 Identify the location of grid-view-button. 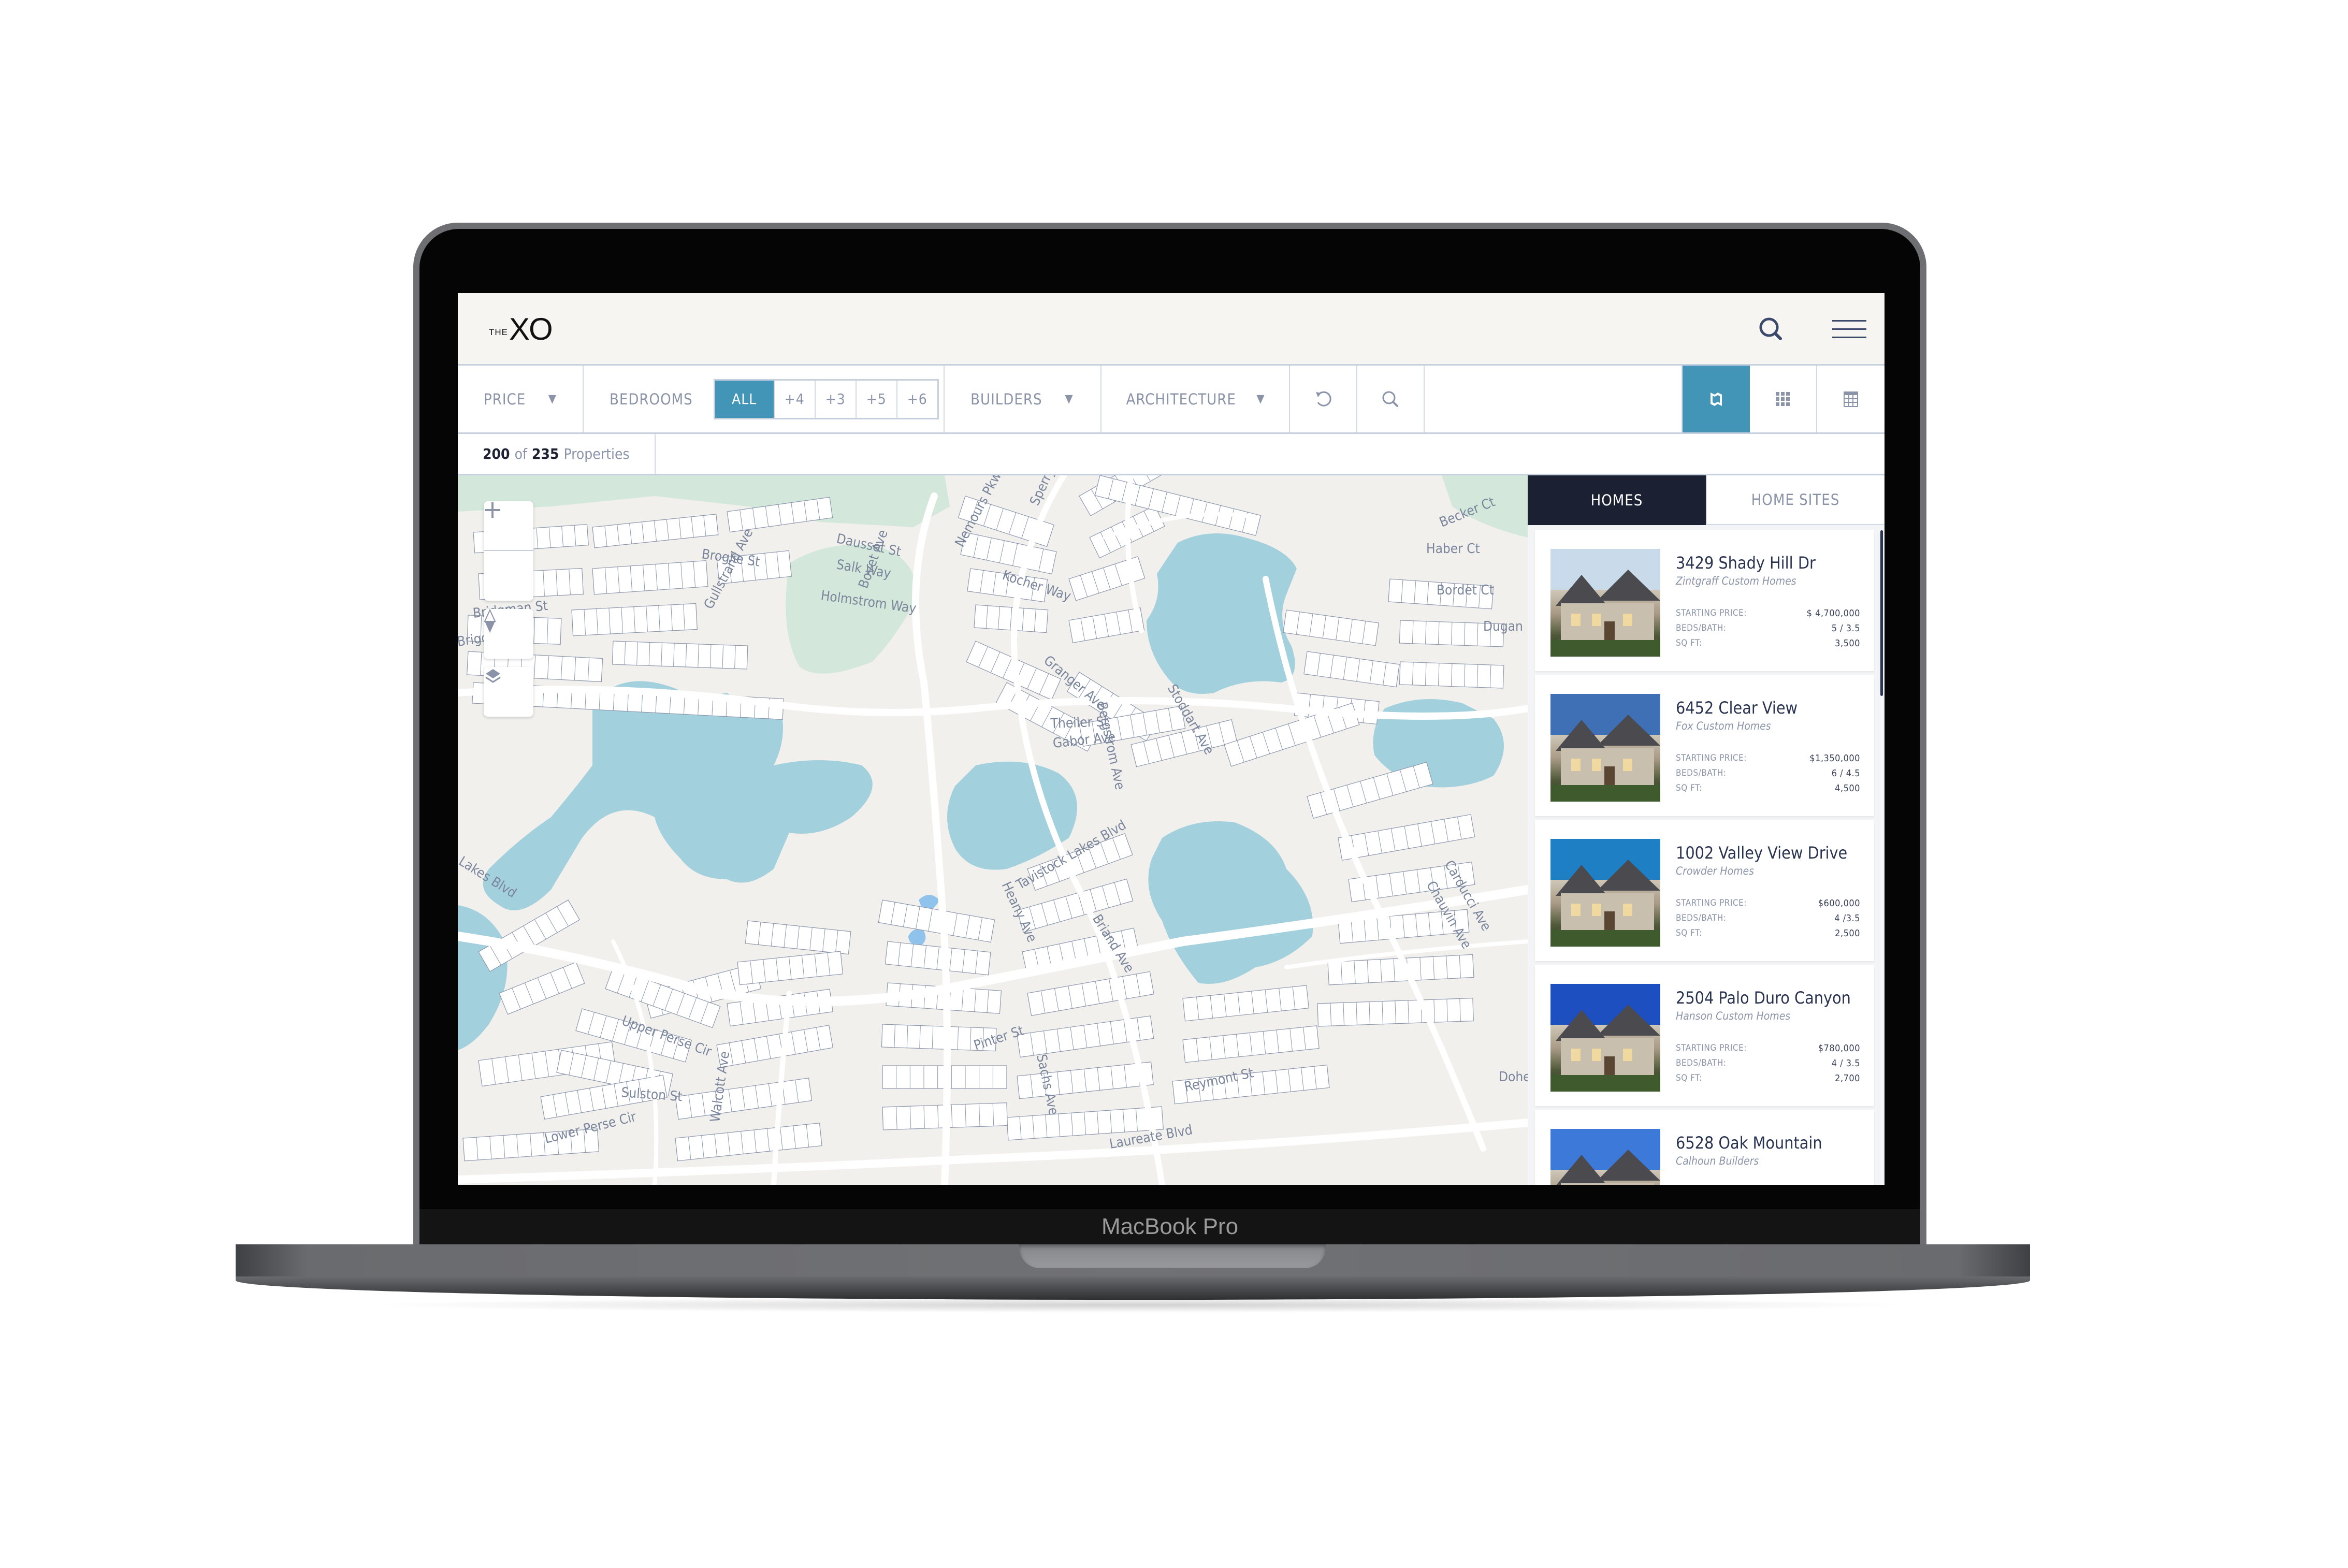
(1784, 399).